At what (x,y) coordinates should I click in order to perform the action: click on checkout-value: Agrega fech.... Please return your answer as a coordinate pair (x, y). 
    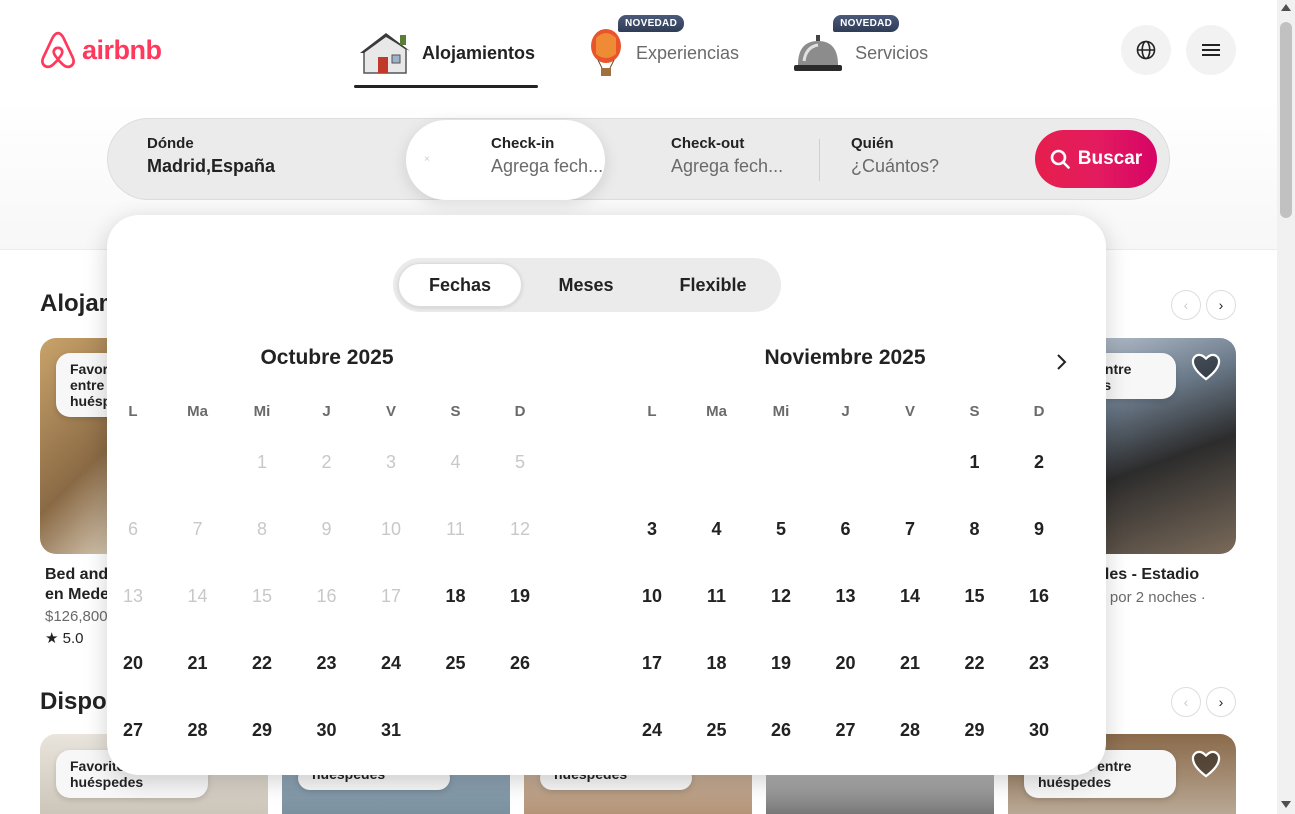
    Looking at the image, I should click on (727, 166).